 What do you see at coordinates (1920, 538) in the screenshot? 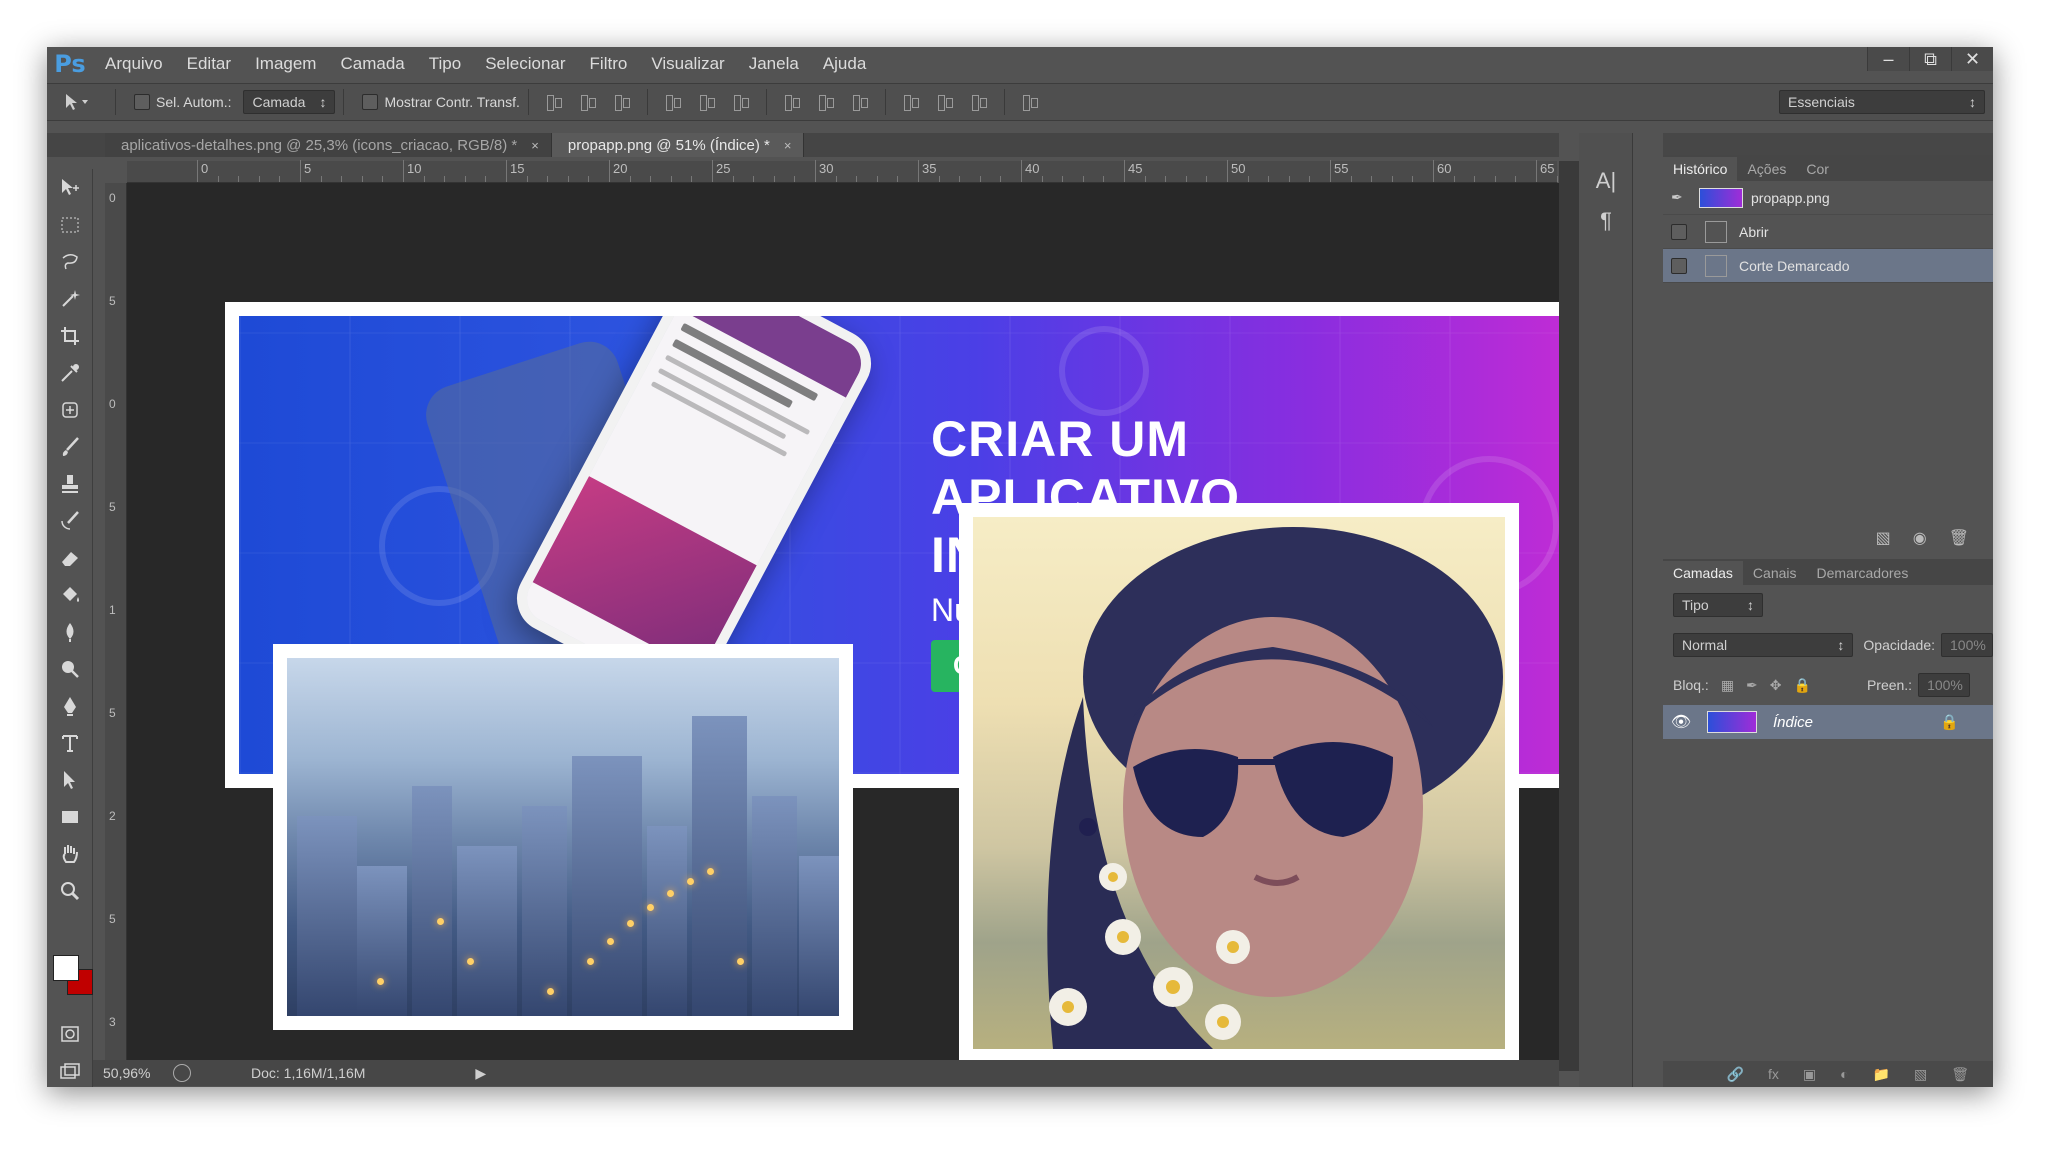
I see `new-snapshot-icon: ◉` at bounding box center [1920, 538].